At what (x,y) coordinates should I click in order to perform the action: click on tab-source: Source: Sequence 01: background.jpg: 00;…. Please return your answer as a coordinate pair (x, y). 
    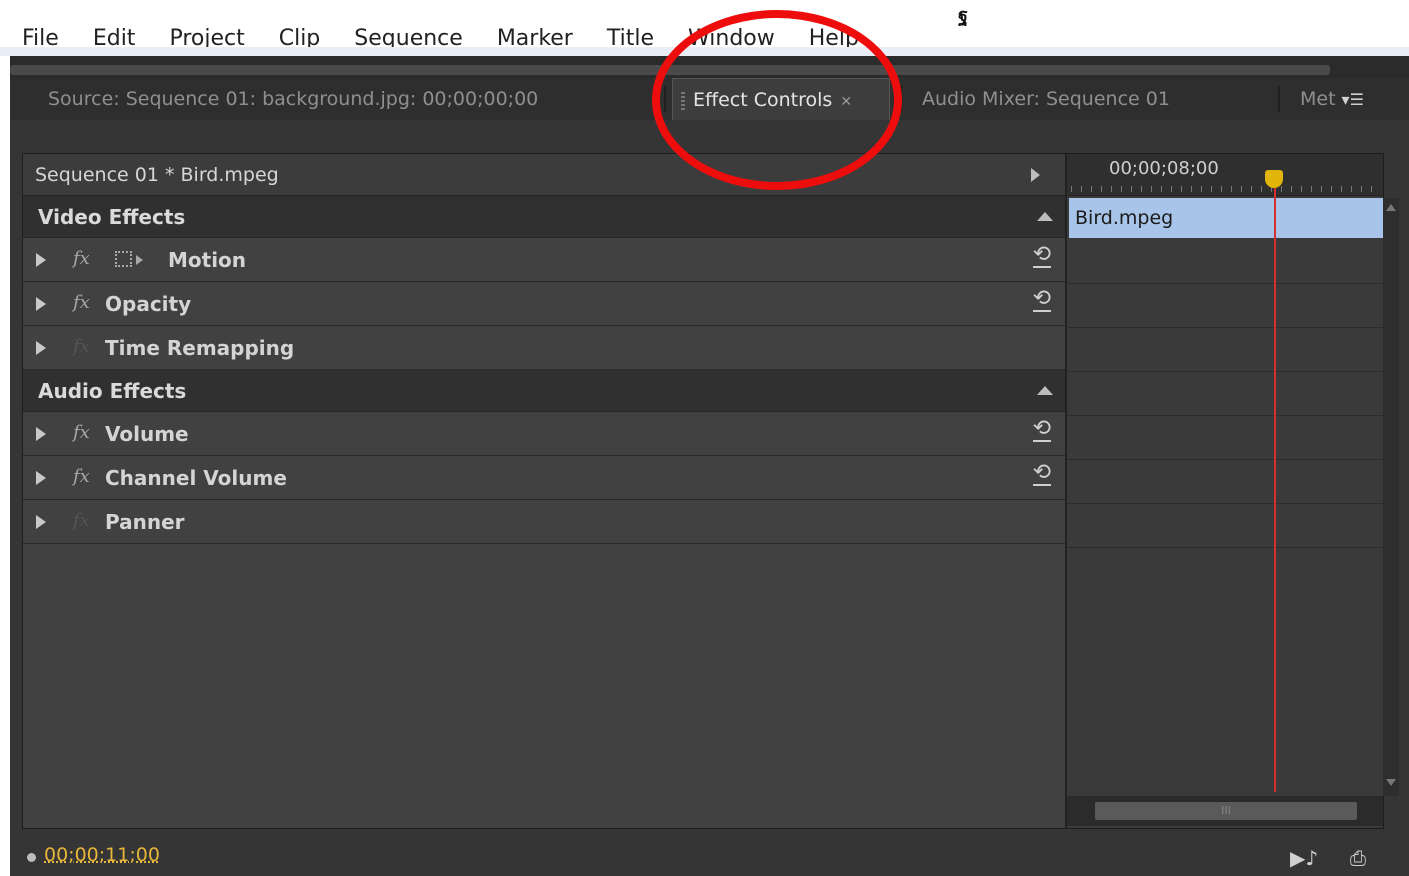
    Looking at the image, I should click on (348, 99).